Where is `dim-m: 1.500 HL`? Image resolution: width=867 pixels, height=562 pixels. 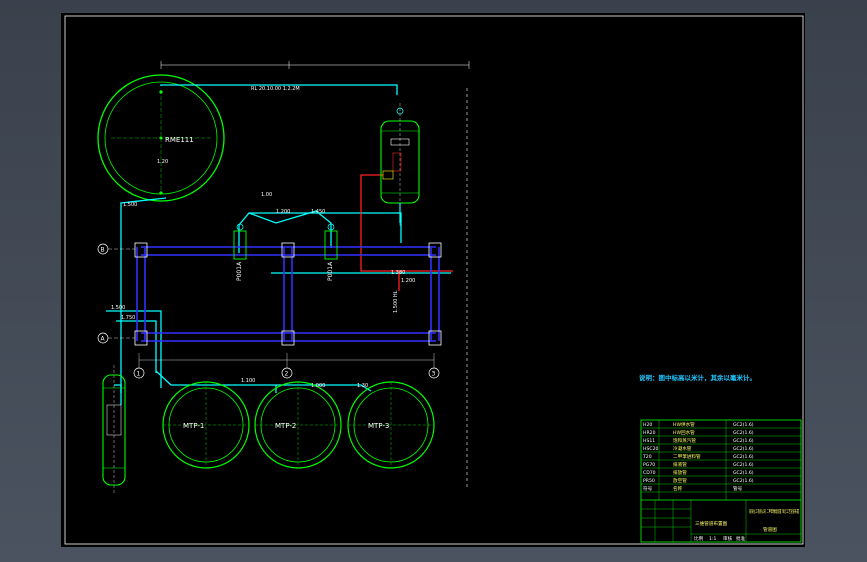
dim-m: 1.500 HL is located at coordinates (396, 301).